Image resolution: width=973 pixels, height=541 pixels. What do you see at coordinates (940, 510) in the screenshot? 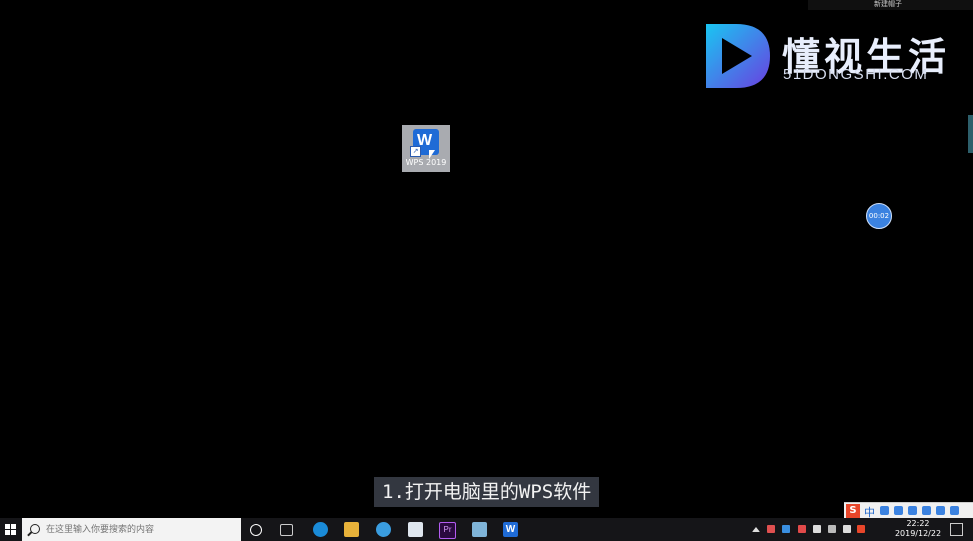
I see `ime-skin-icon` at bounding box center [940, 510].